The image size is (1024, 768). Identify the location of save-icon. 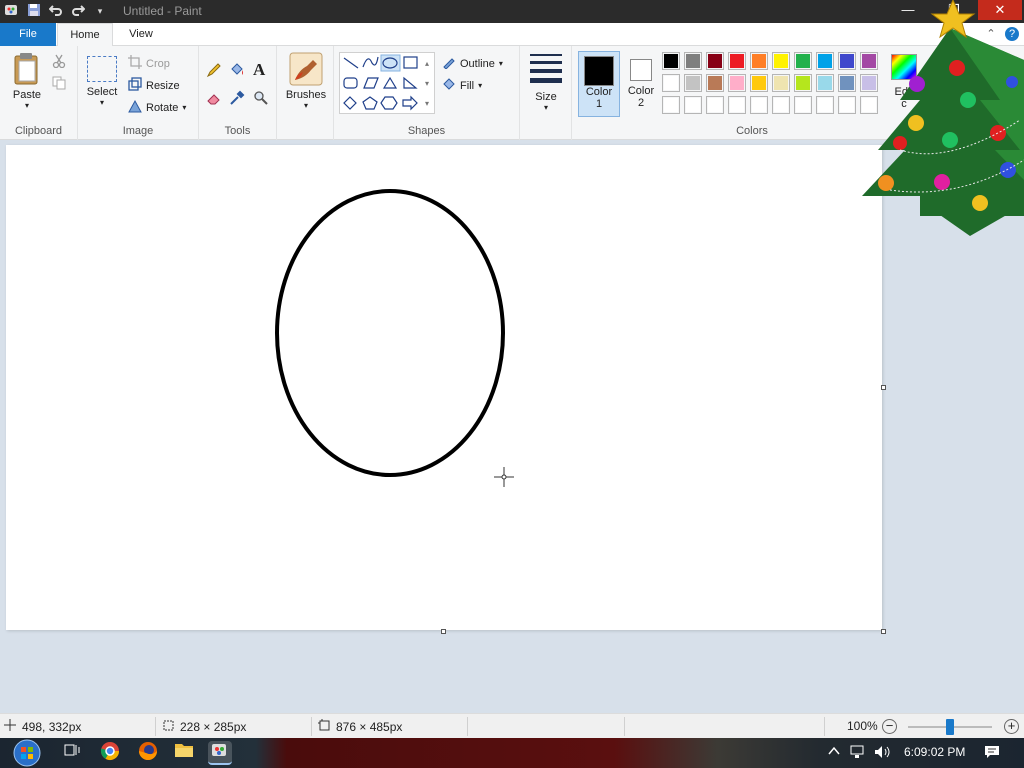
(34, 11).